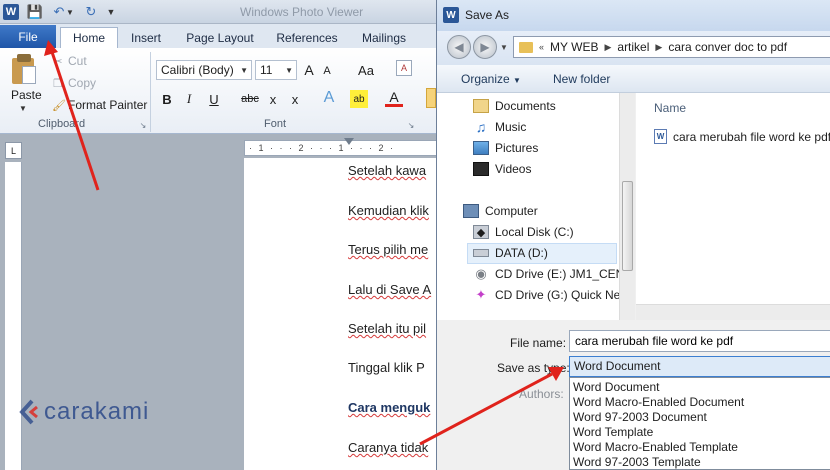  I want to click on nav-item-videos: Videos, so click(502, 169).